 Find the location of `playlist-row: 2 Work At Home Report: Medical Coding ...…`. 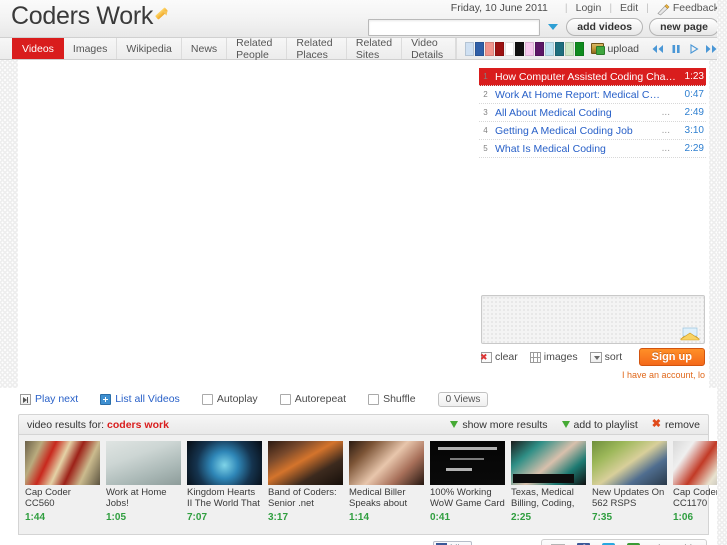

playlist-row: 2 Work At Home Report: Medical Coding ...… is located at coordinates (592, 95).